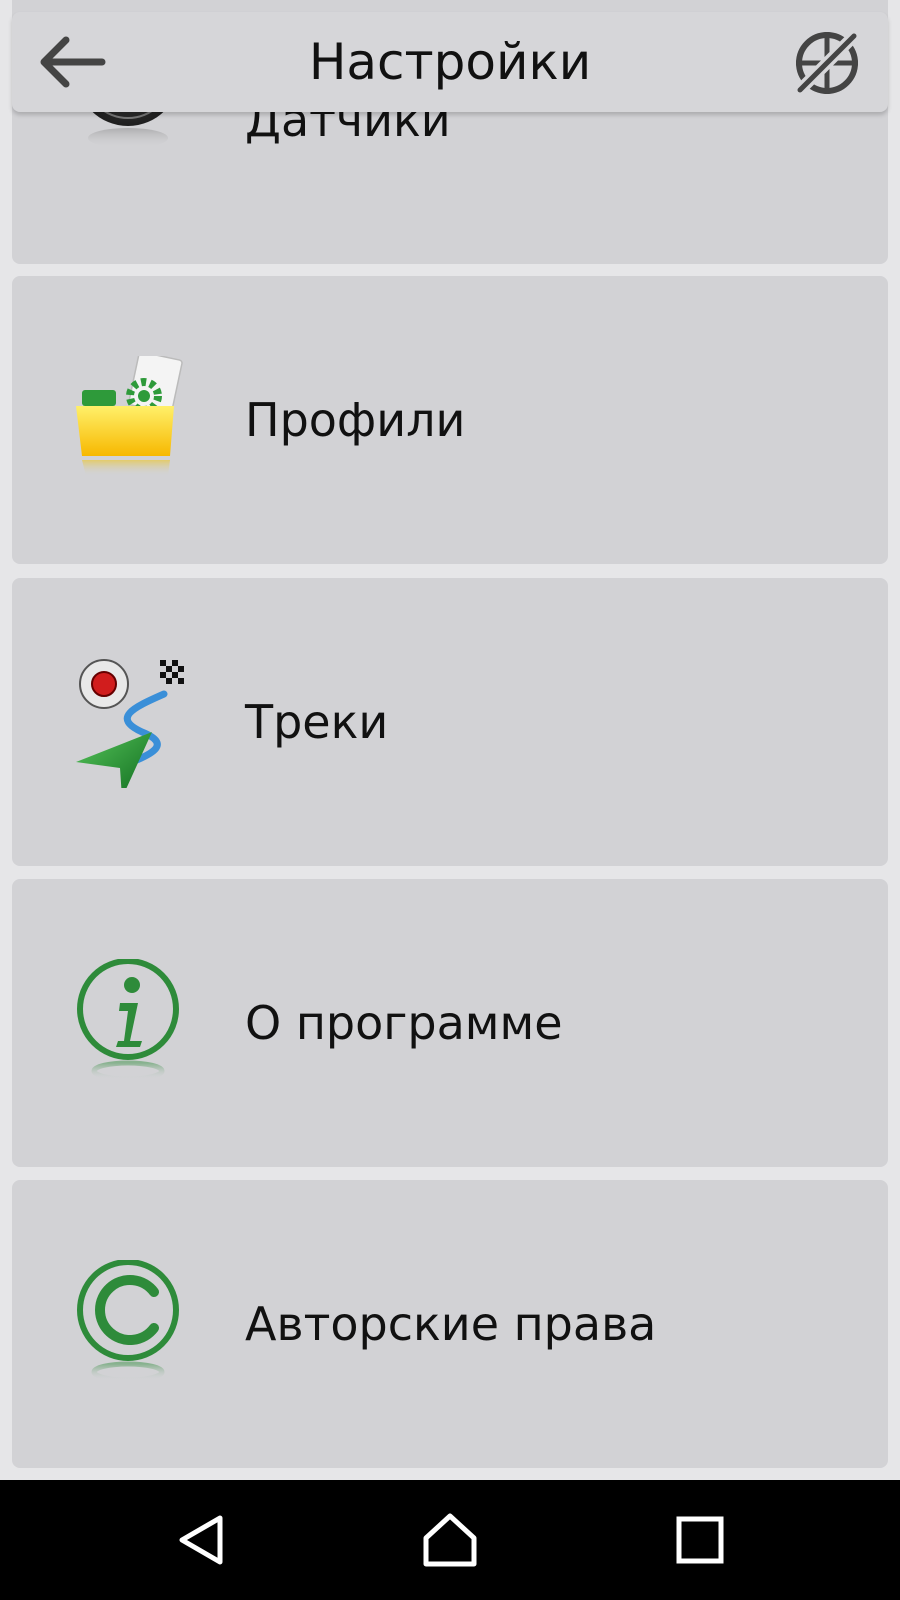 This screenshot has height=1600, width=900. I want to click on settings-item-label: Авторские права, so click(451, 1324).